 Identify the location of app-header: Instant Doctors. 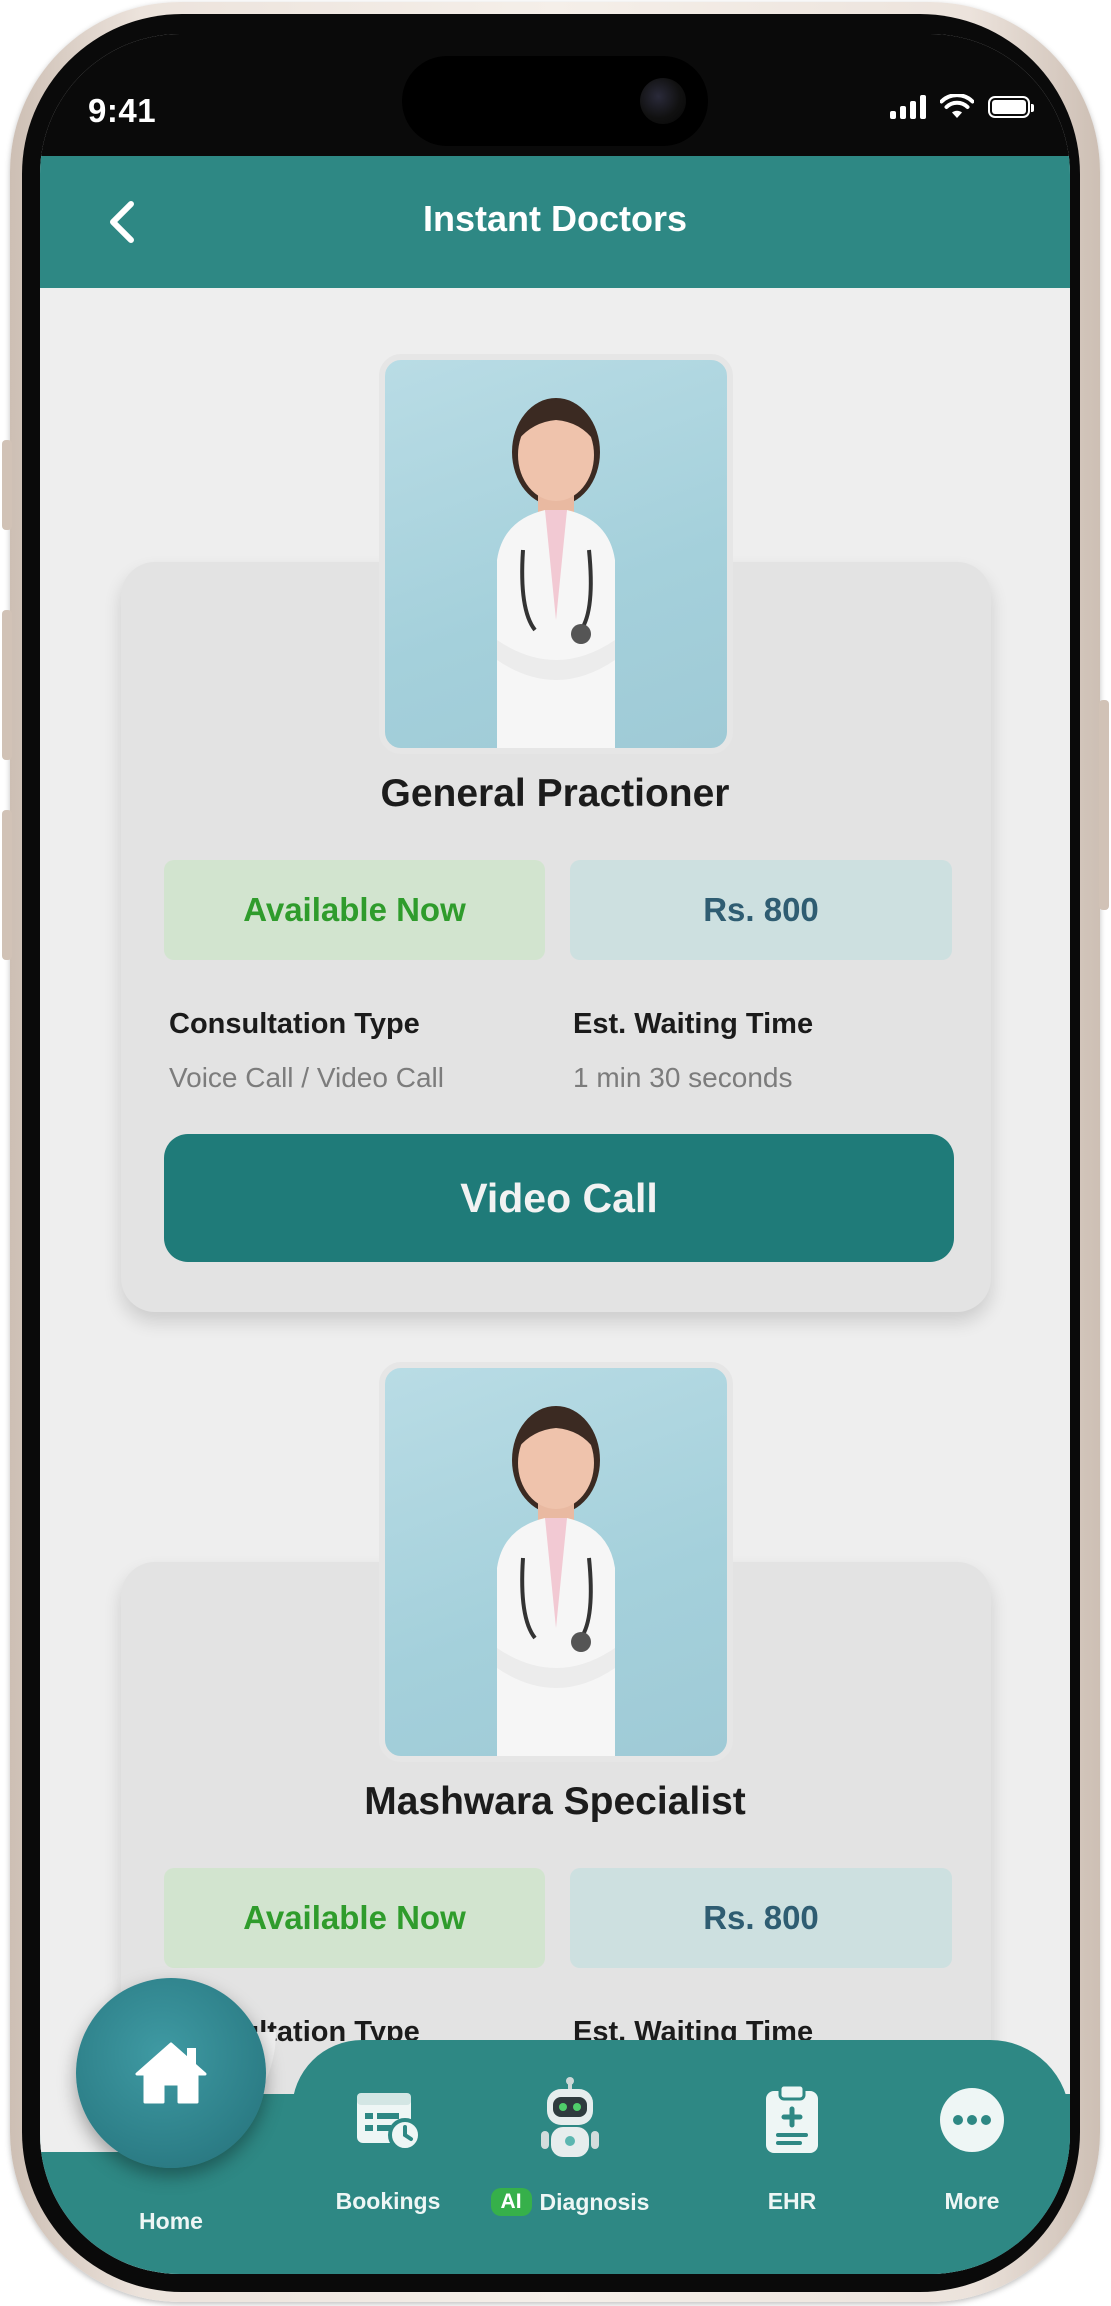
(555, 222).